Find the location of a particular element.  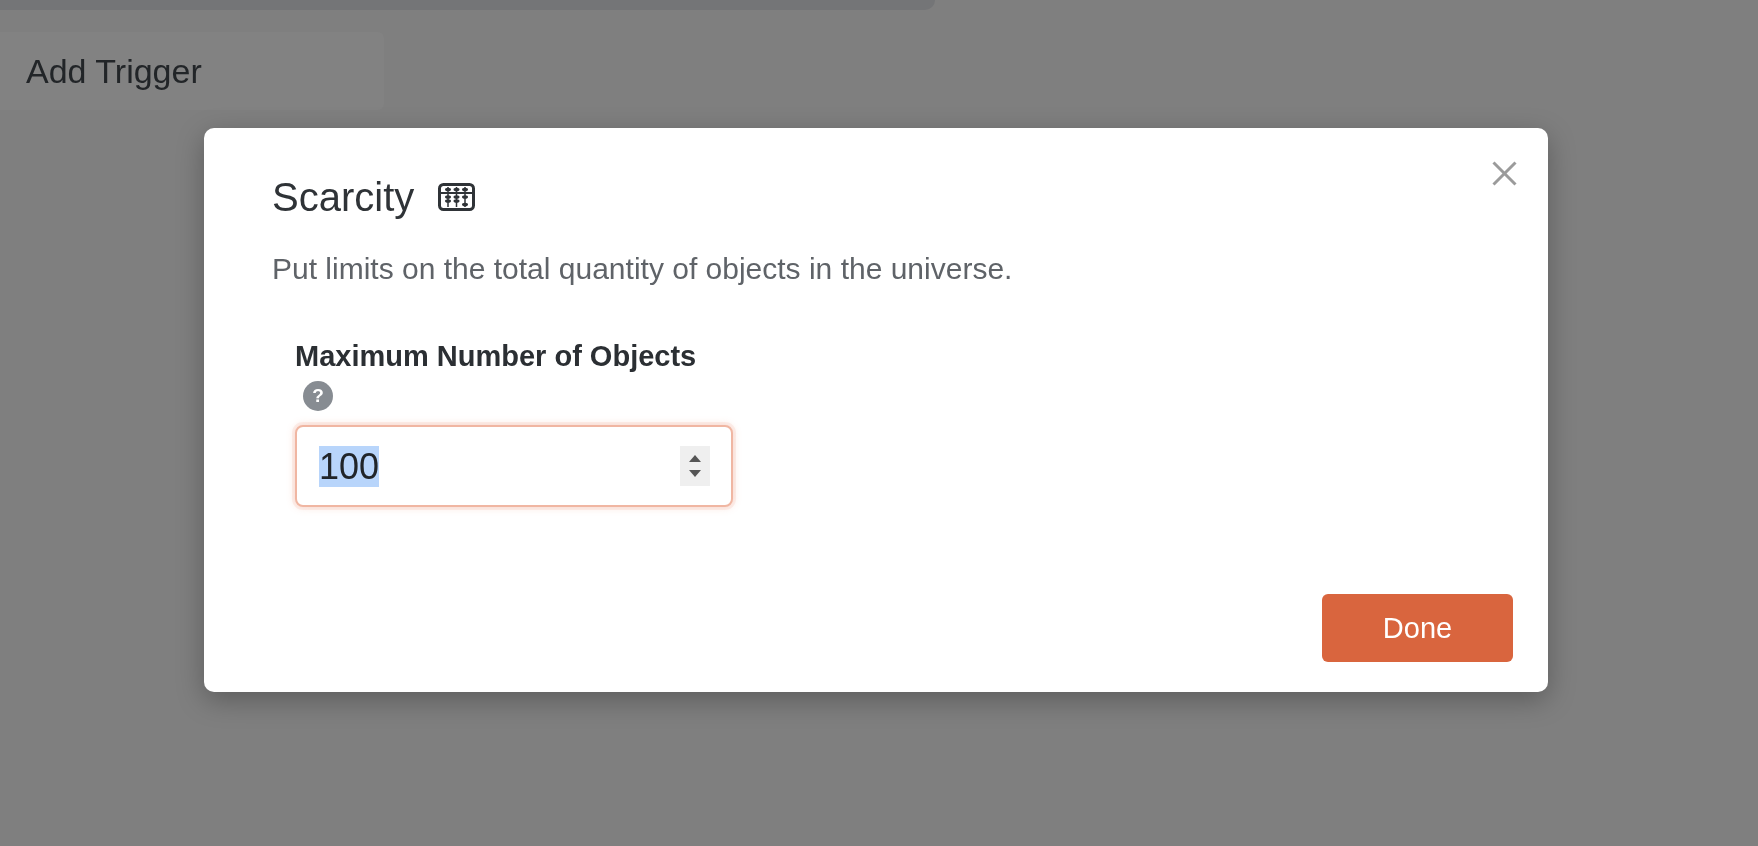

close-button is located at coordinates (1504, 173).